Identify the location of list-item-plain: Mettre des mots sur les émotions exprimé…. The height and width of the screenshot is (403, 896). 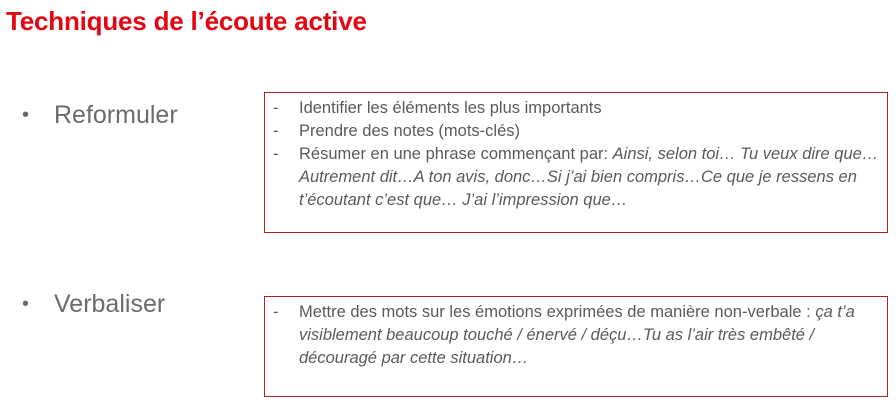
(557, 312).